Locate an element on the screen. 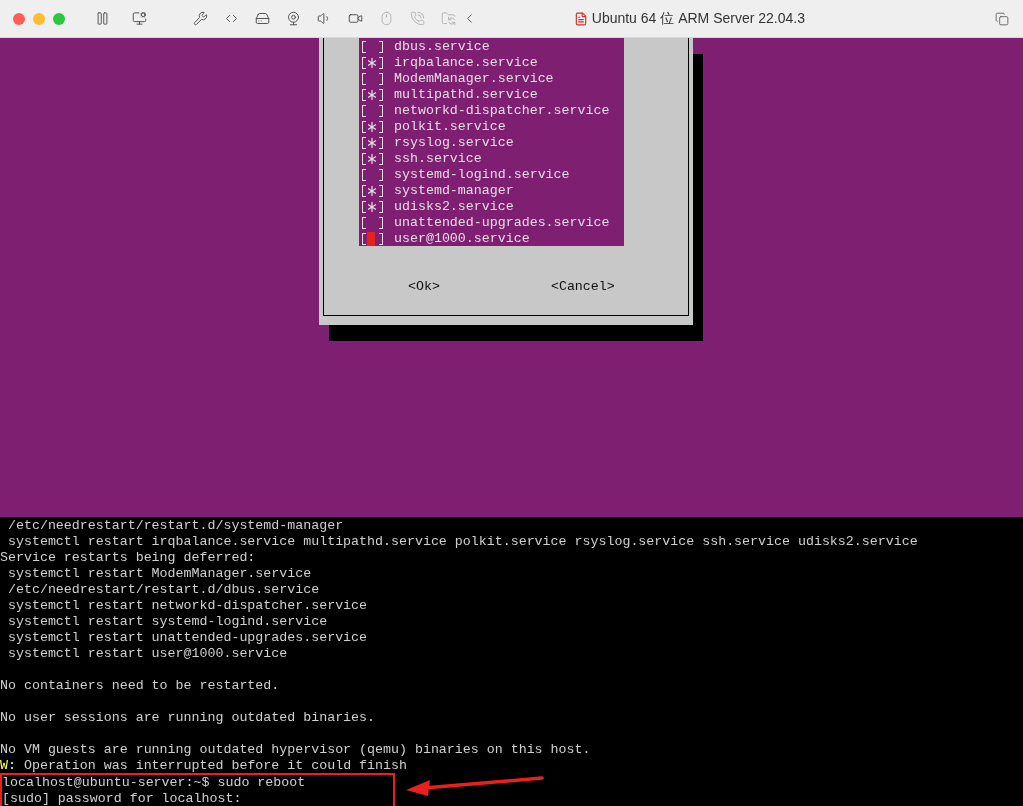  service-name: systemd-logind.service is located at coordinates (482, 175).